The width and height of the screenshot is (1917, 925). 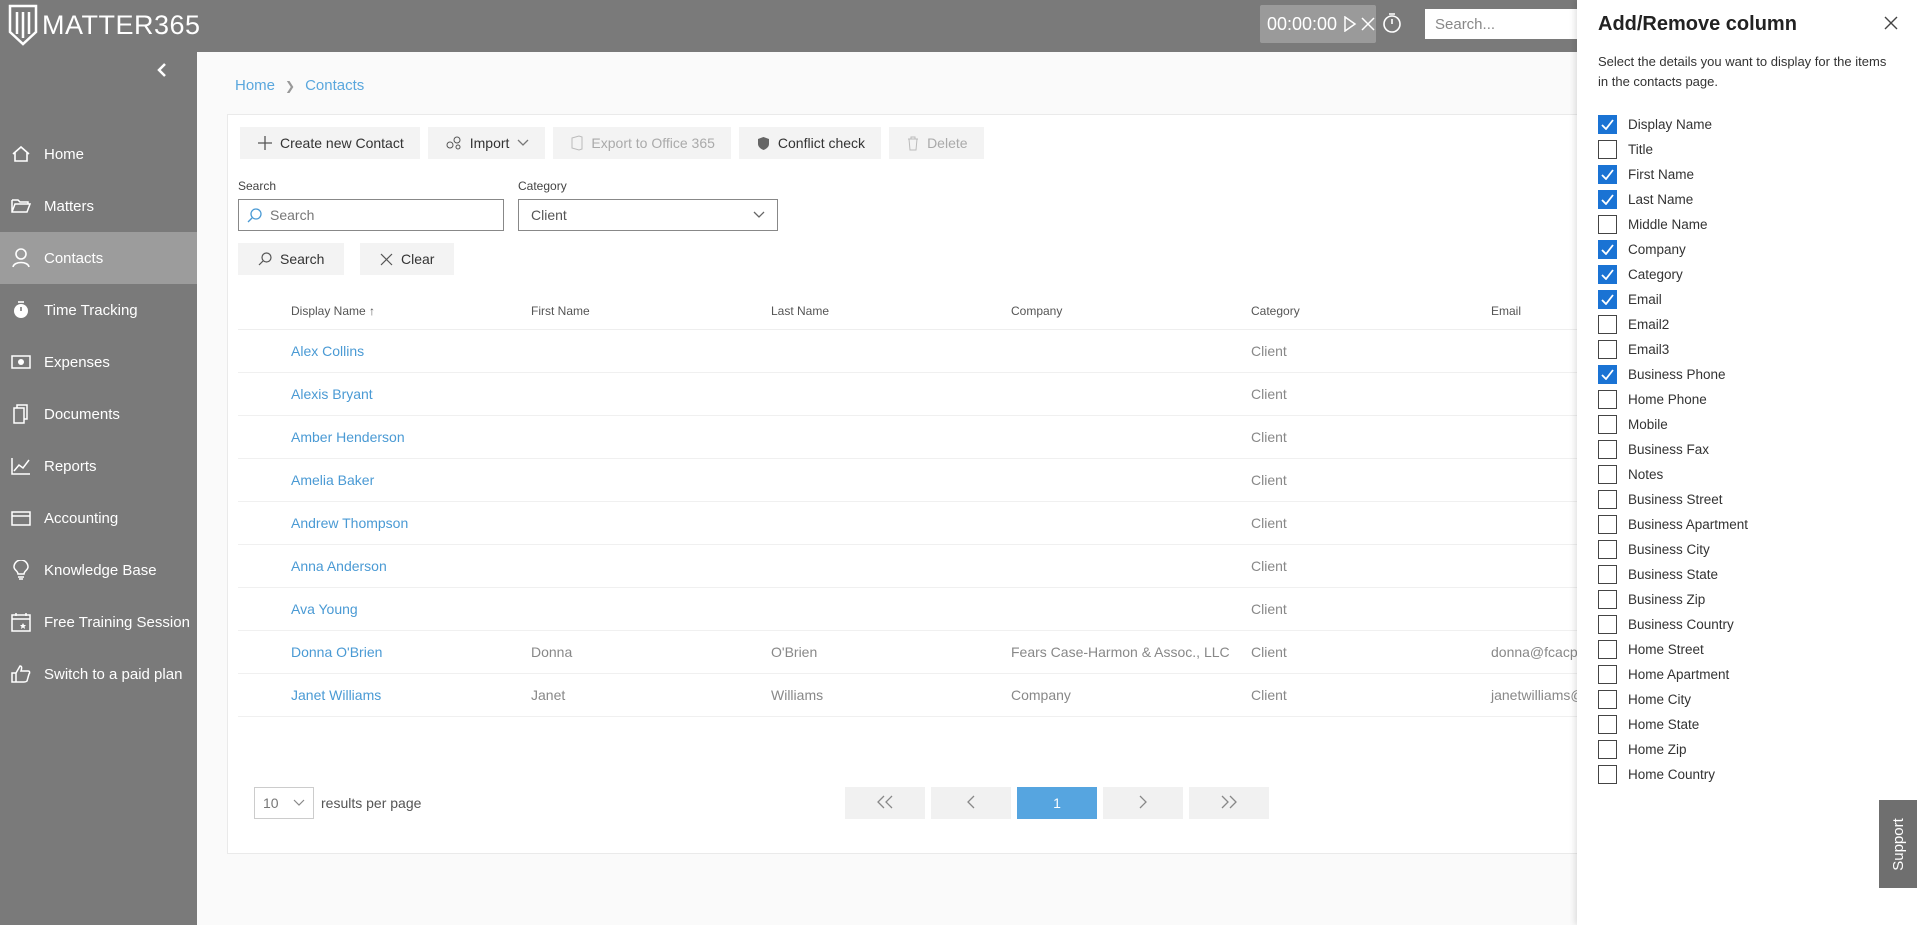 I want to click on sidebar-item-home: Home, so click(x=98, y=154).